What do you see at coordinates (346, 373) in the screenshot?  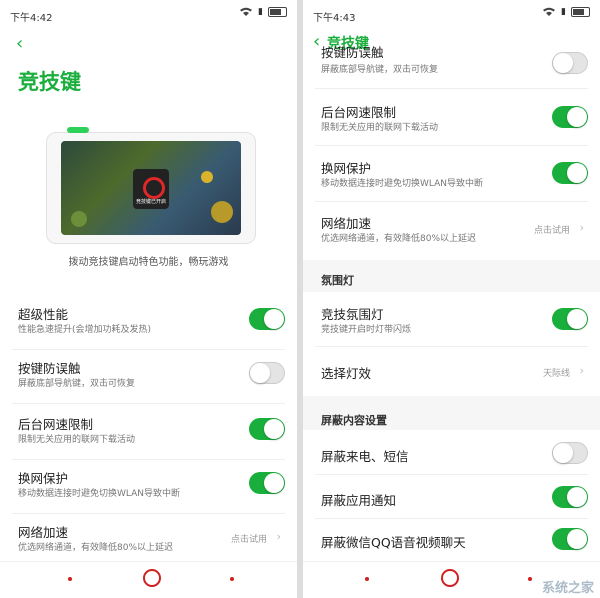 I see `setting-label: 选择灯效` at bounding box center [346, 373].